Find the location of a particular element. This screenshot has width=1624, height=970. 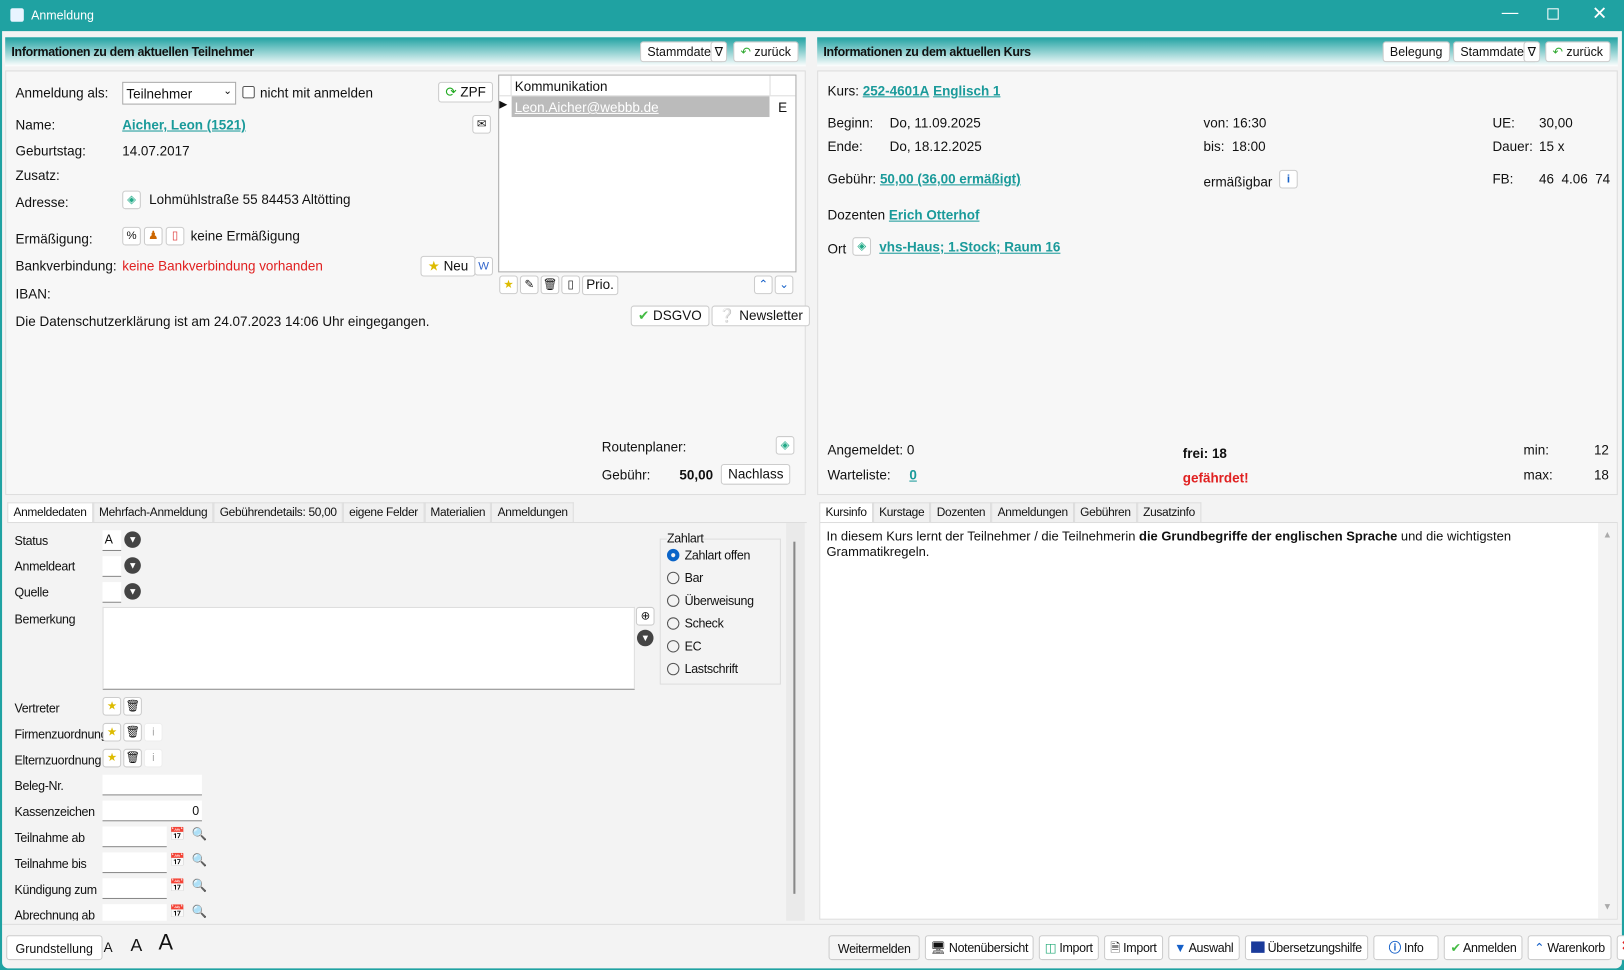

gebuehr-link: 50,00 (36,00 ermäßigt) is located at coordinates (950, 179).